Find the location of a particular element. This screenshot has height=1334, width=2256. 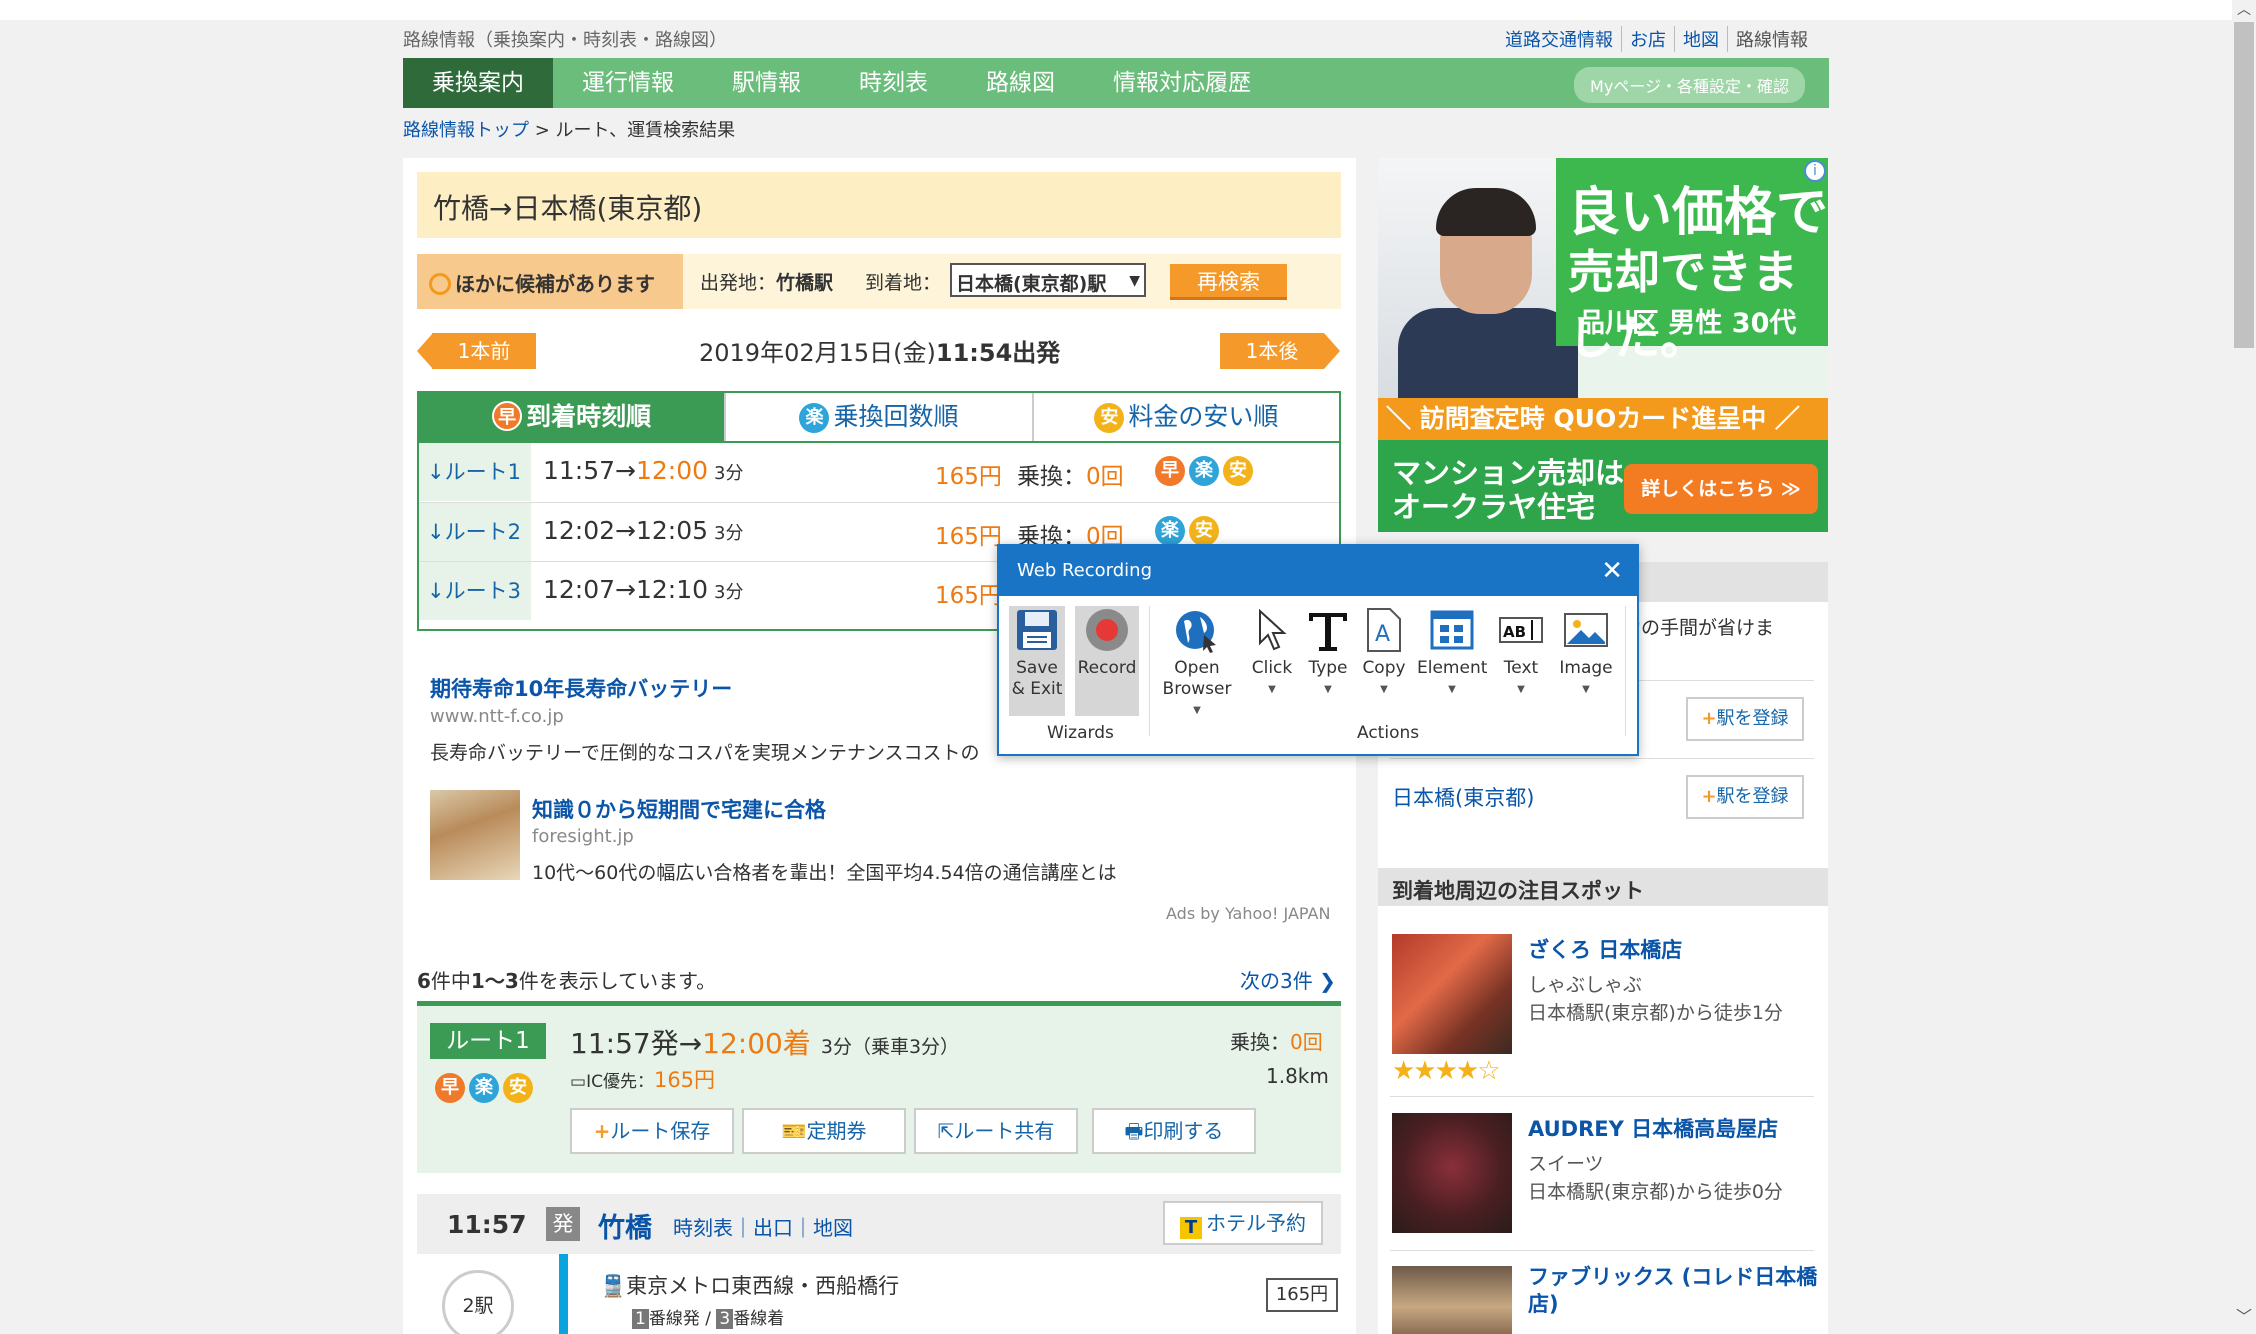

link-map: 地図 is located at coordinates (1700, 39).